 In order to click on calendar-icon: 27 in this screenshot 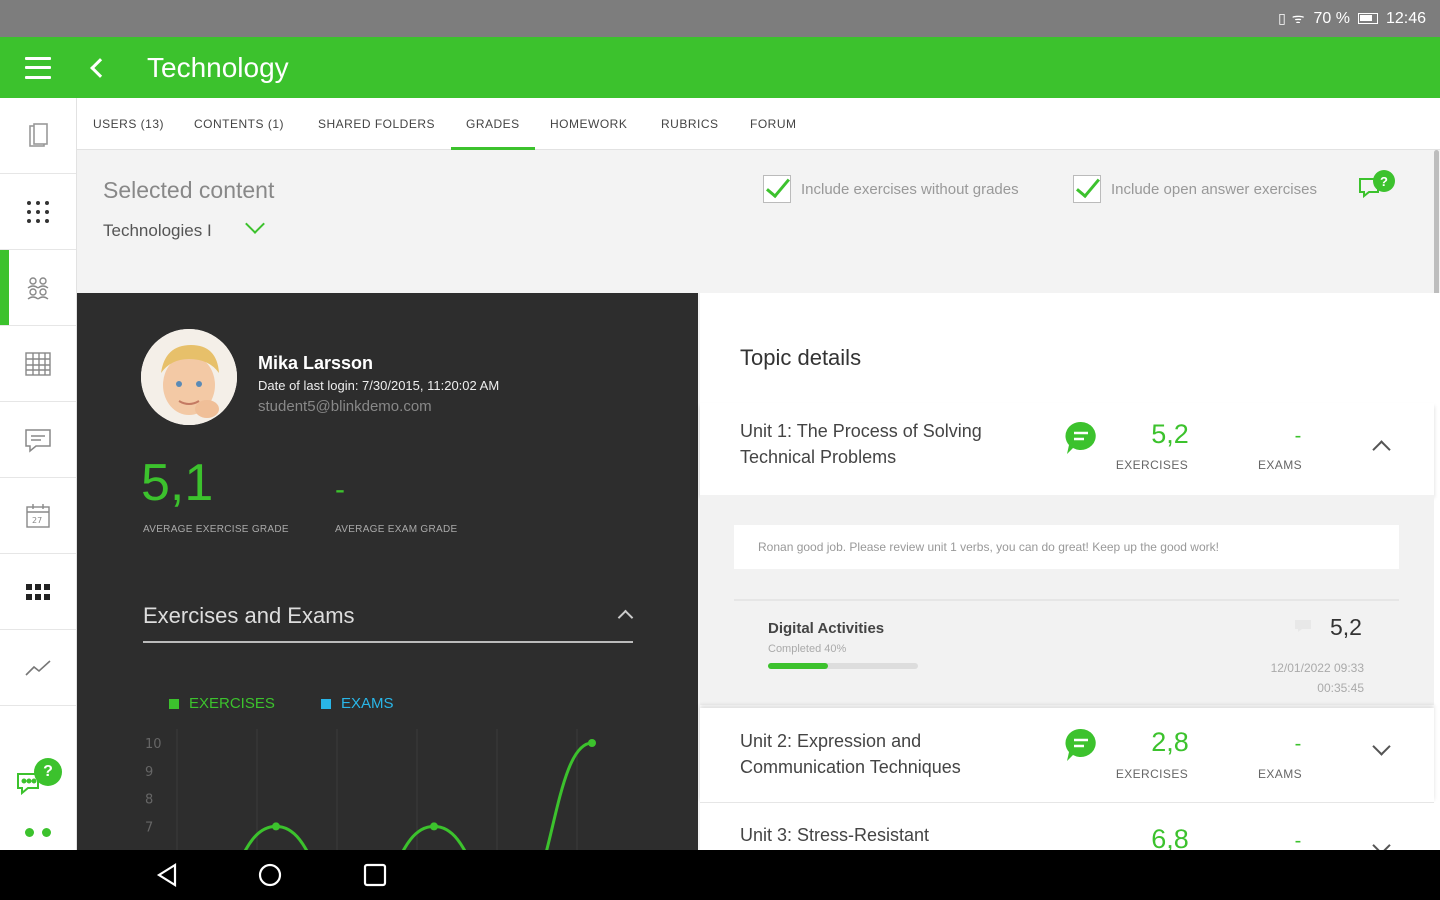, I will do `click(38, 515)`.